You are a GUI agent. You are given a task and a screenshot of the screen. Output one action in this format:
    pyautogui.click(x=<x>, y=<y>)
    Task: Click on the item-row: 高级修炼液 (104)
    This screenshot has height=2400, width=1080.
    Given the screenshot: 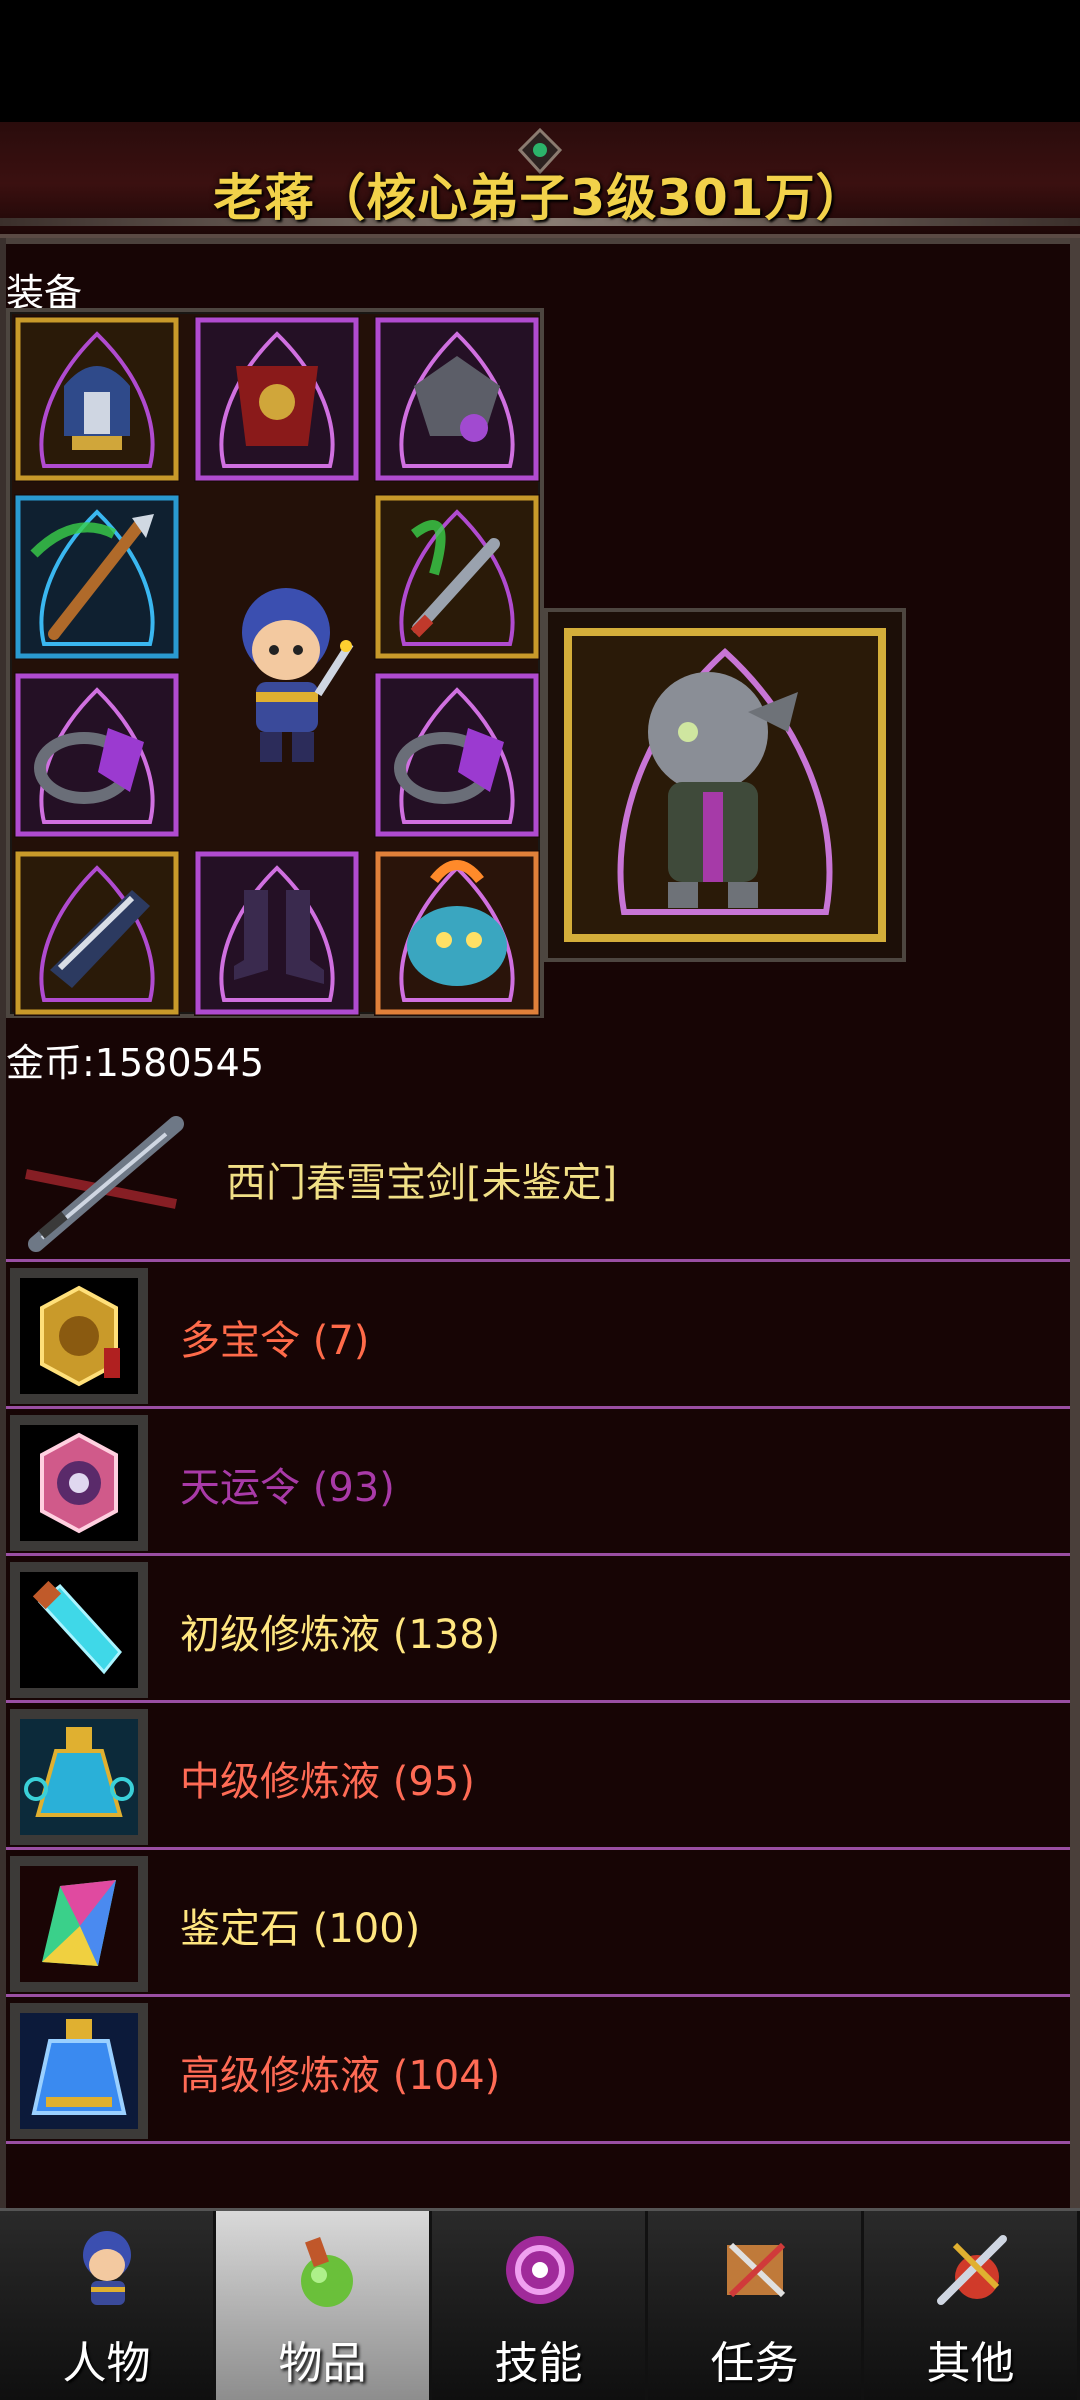 What is the action you would take?
    pyautogui.click(x=538, y=2070)
    